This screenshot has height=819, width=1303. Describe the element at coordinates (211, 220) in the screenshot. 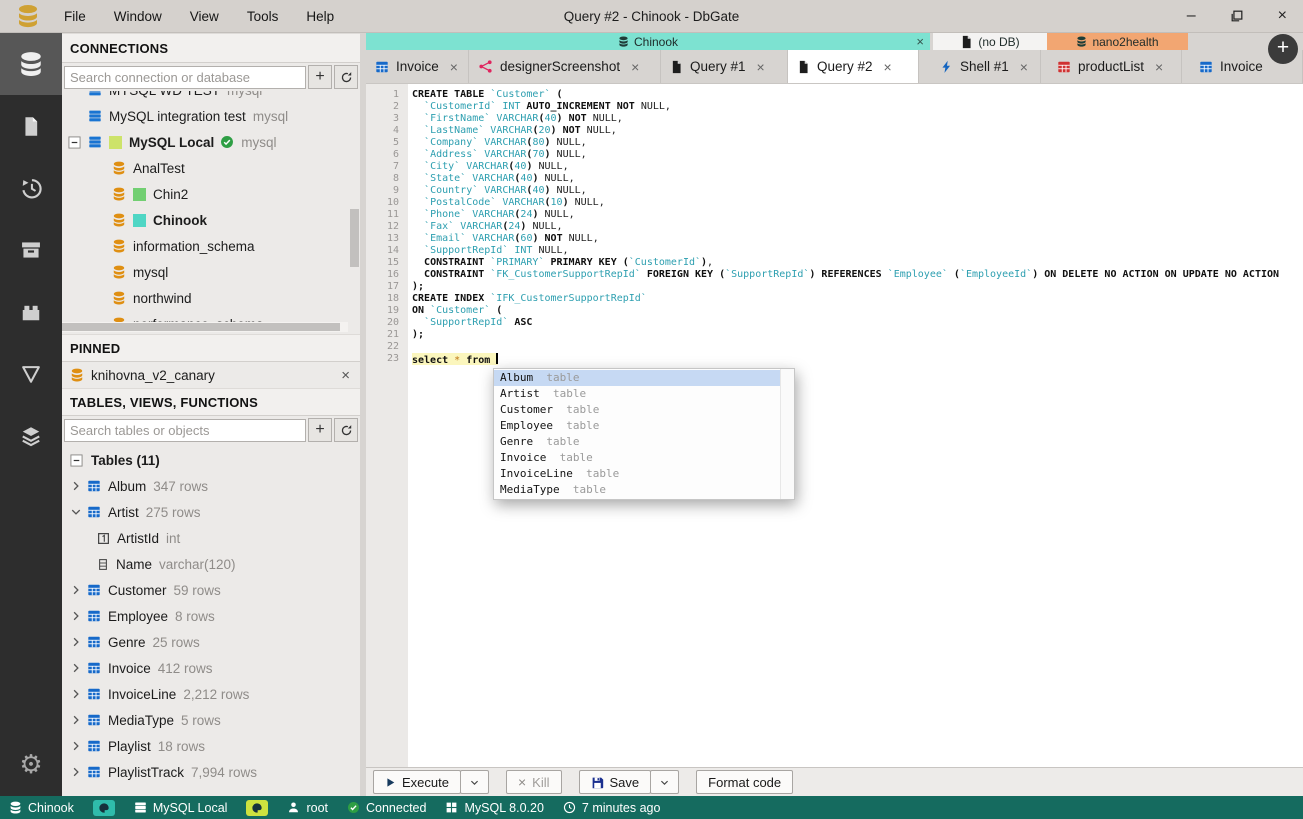

I see `connection-item-chinook: Chinook` at that location.